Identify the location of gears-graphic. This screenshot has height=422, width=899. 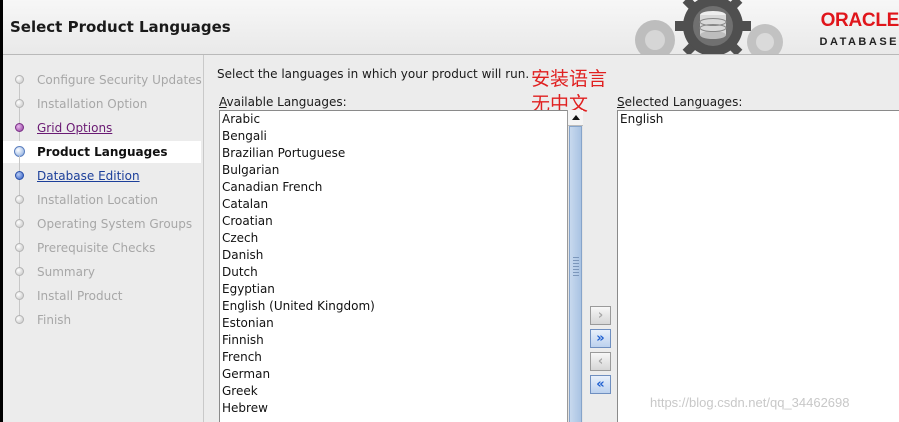
(709, 27).